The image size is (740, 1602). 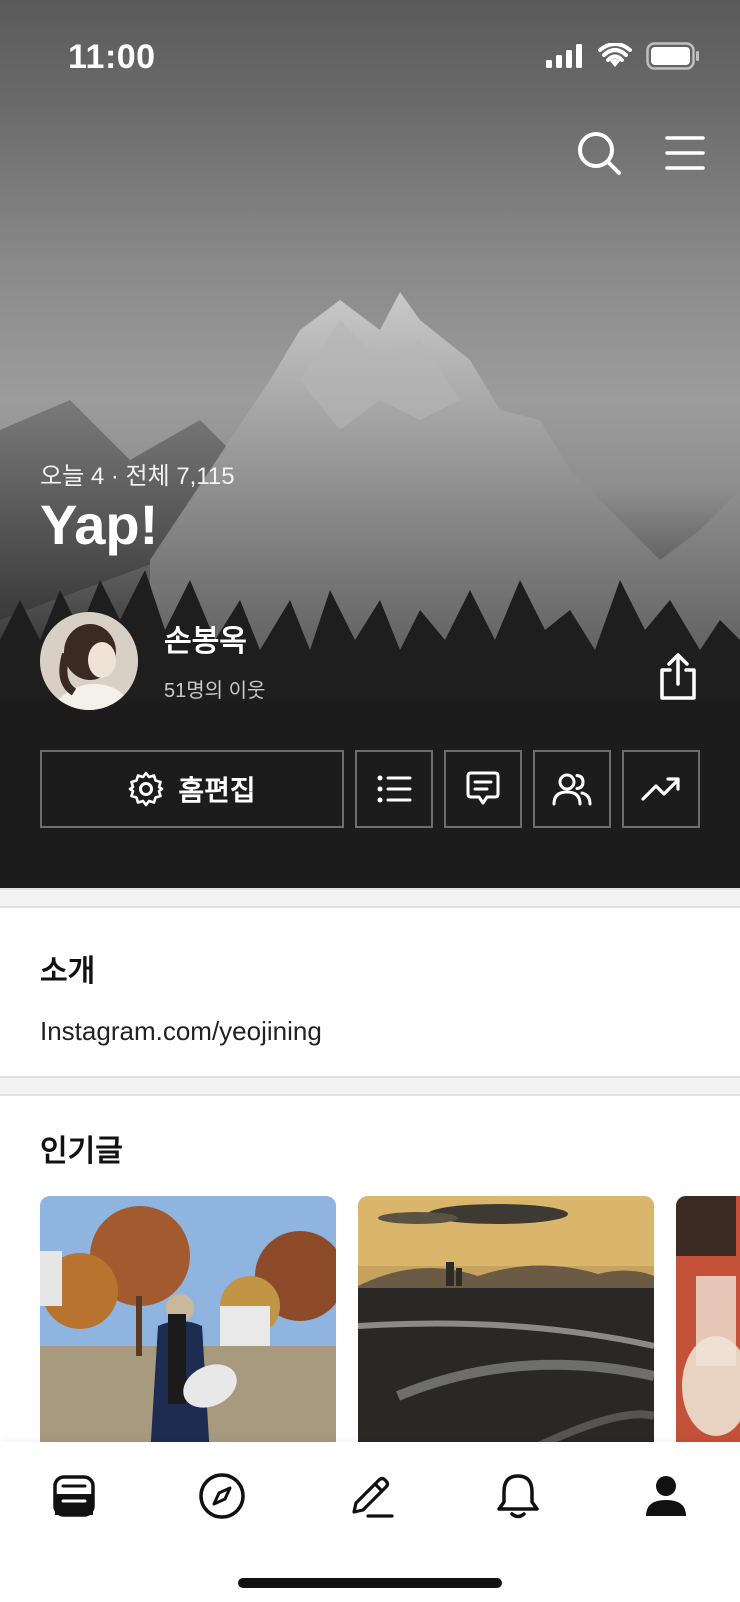 I want to click on share-icon, so click(x=678, y=676).